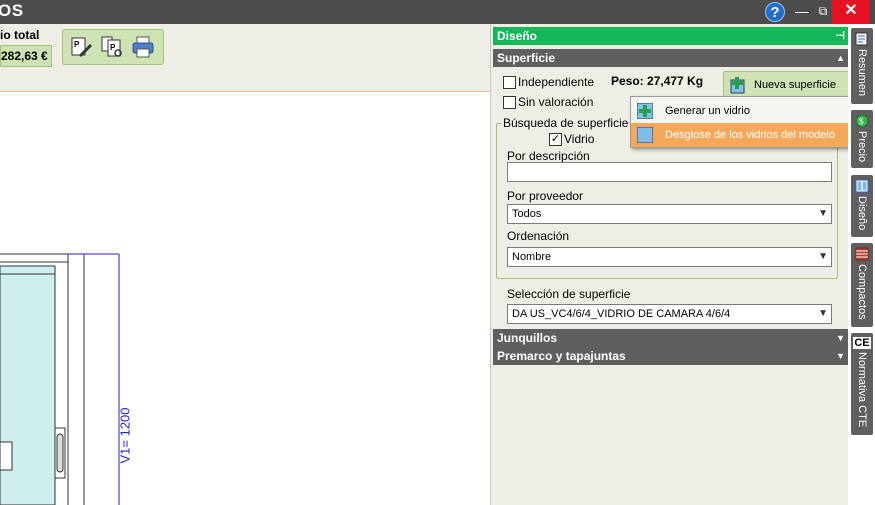 This screenshot has height=505, width=875. I want to click on tab-diseno: Diseño, so click(862, 206).